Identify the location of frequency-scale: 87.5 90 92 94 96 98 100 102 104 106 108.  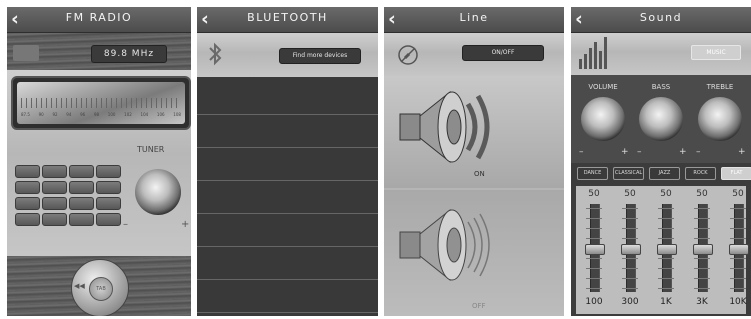
(101, 103).